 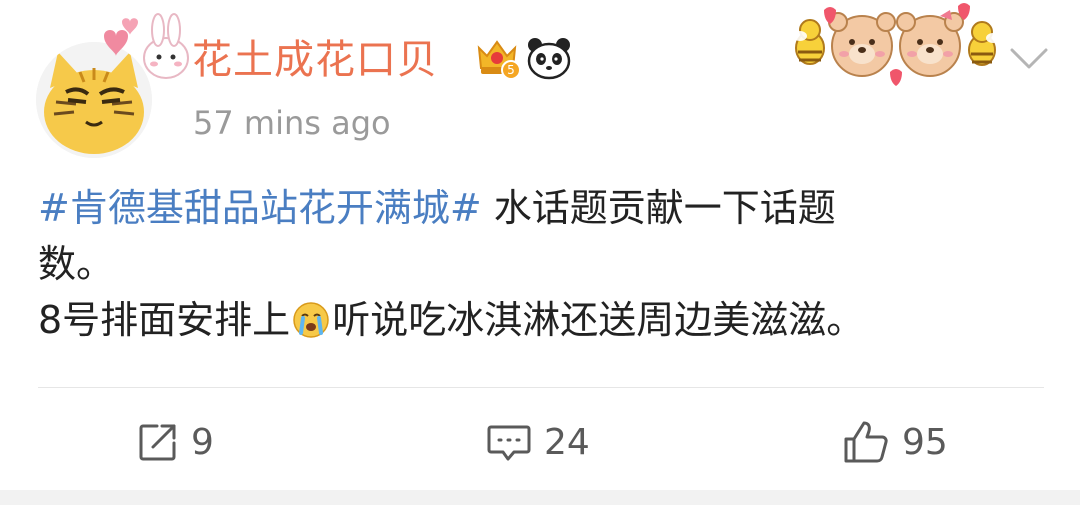 I want to click on avatar-container, so click(x=112, y=85).